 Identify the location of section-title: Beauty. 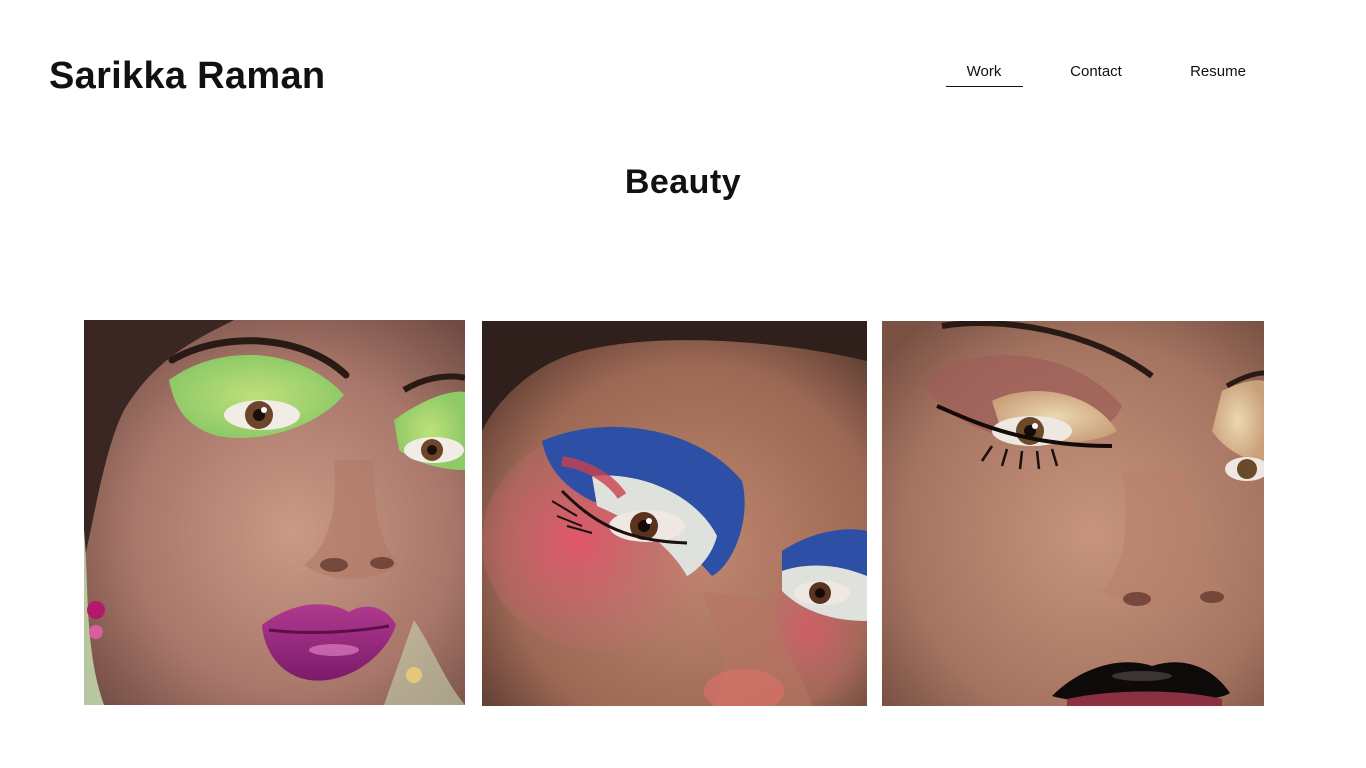
(683, 182).